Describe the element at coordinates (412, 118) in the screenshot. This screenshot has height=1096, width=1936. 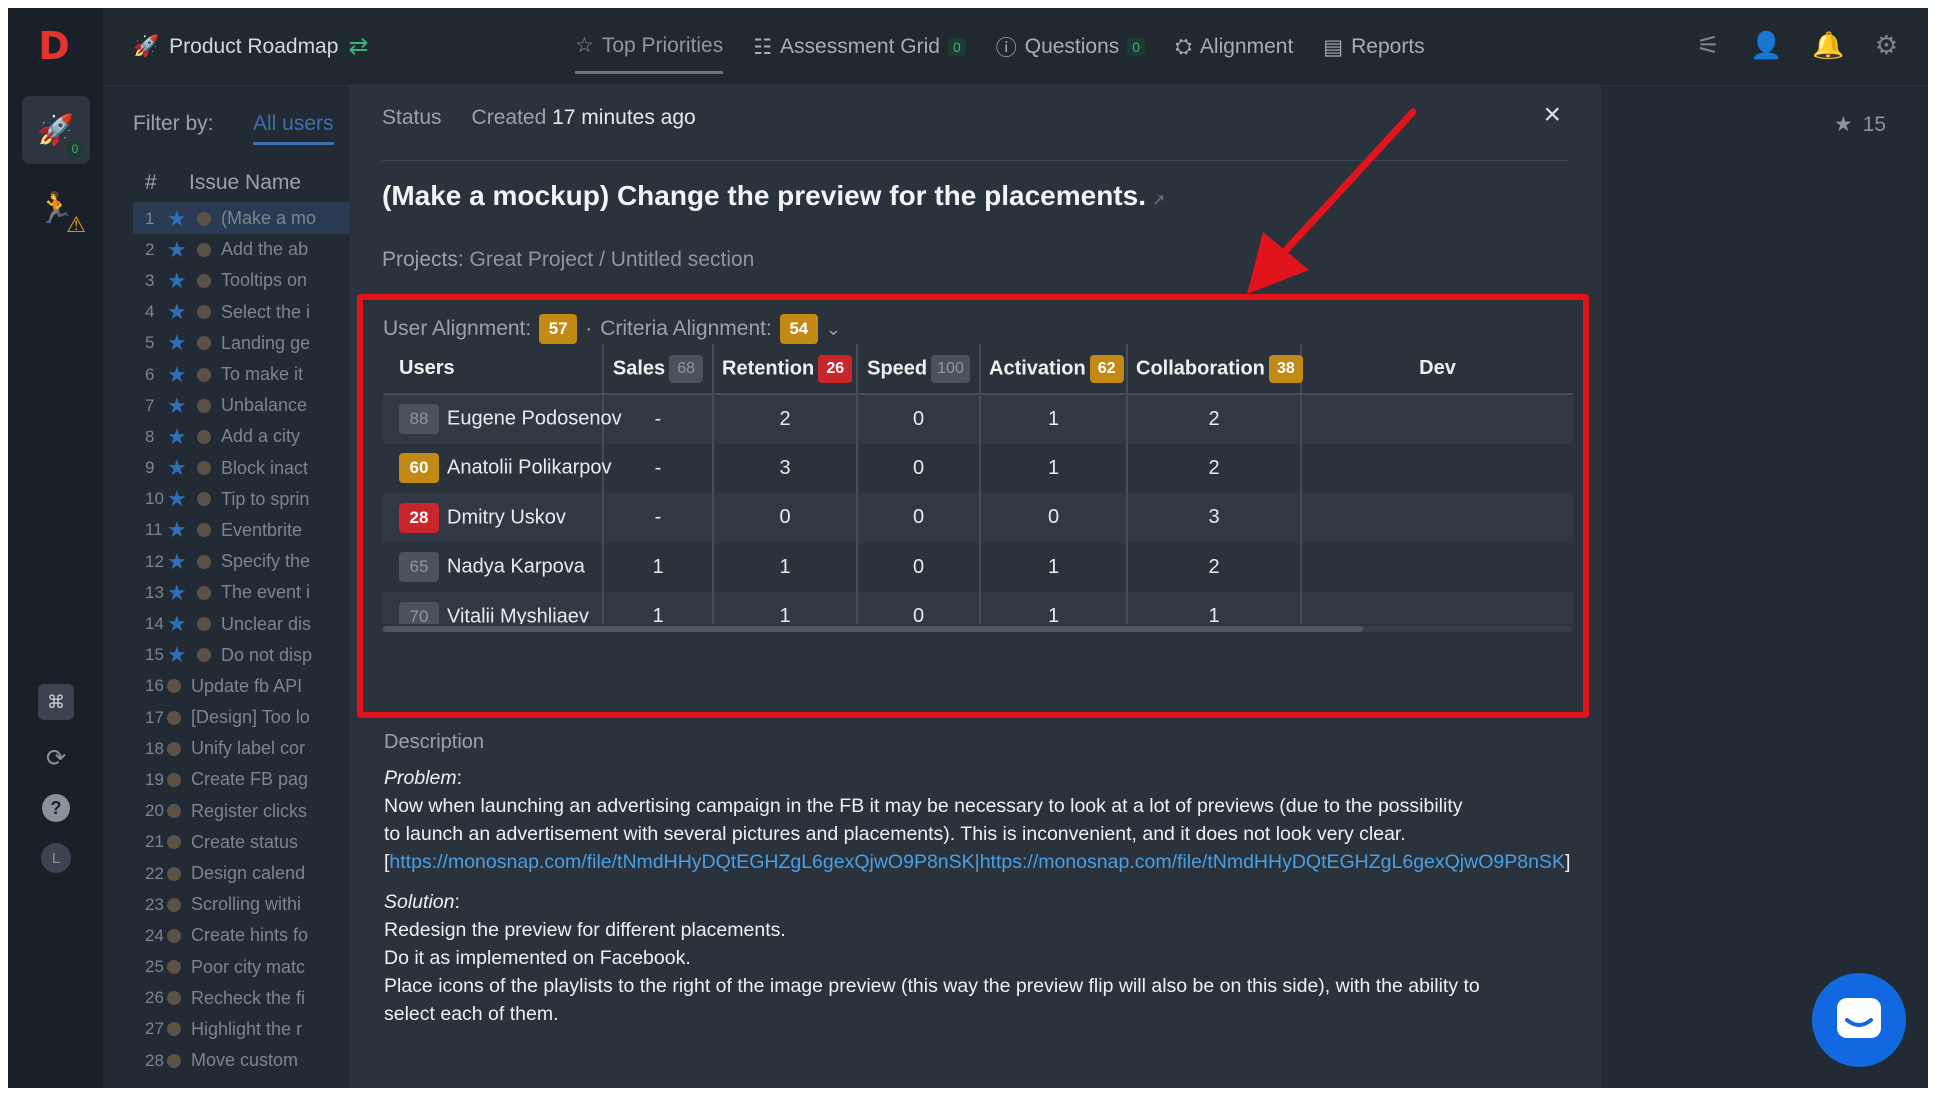
I see `status-label: Status` at that location.